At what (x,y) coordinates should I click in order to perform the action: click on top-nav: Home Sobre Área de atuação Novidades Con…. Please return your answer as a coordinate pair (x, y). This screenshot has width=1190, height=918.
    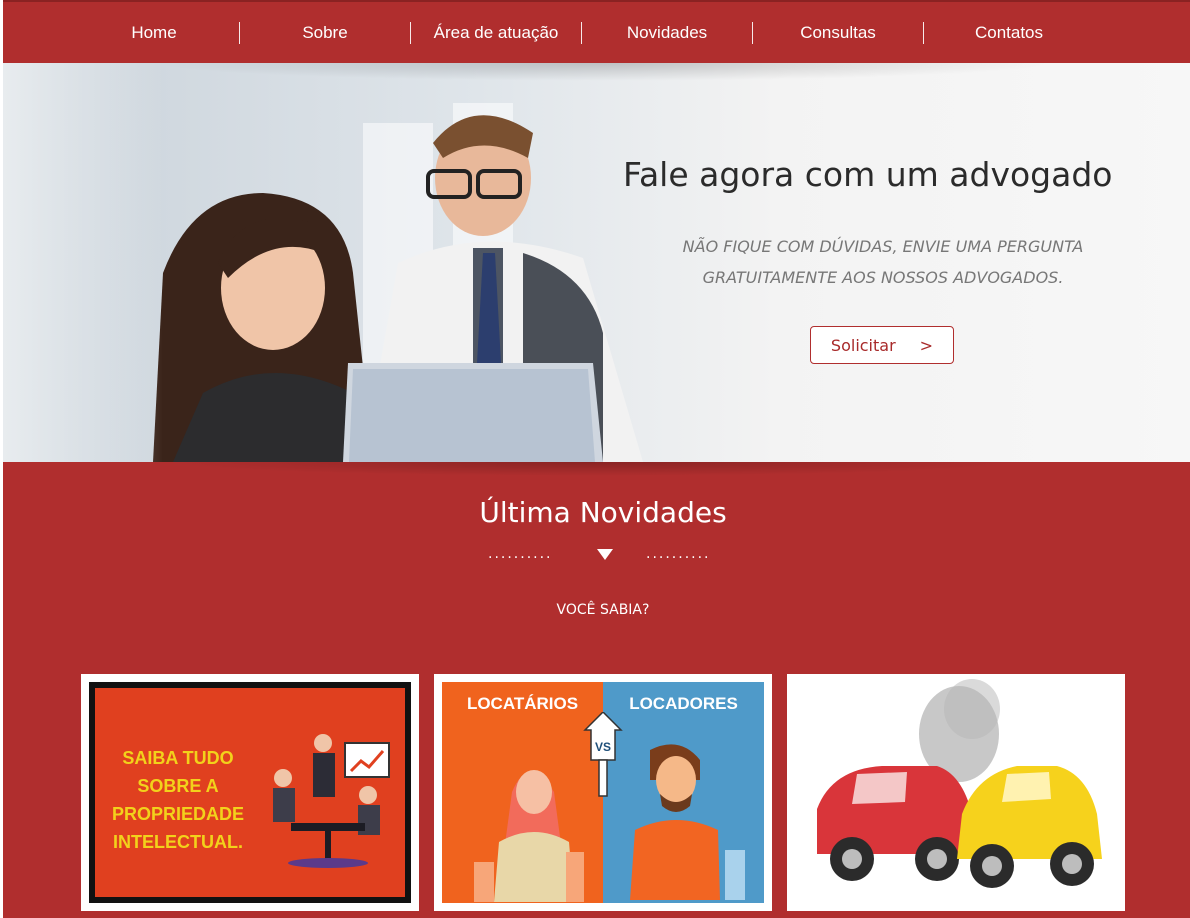
    Looking at the image, I should click on (596, 31).